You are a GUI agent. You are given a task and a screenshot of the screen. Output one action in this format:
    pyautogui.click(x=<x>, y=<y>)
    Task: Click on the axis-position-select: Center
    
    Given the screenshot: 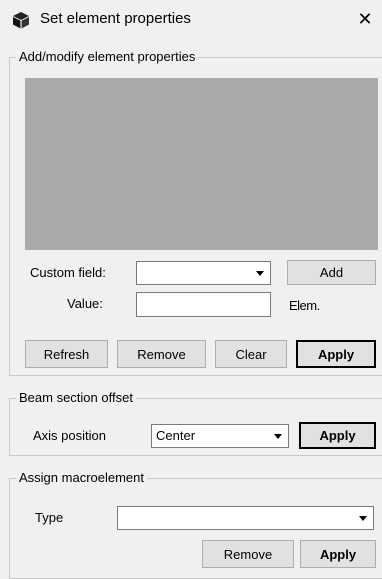 What is the action you would take?
    pyautogui.click(x=220, y=436)
    